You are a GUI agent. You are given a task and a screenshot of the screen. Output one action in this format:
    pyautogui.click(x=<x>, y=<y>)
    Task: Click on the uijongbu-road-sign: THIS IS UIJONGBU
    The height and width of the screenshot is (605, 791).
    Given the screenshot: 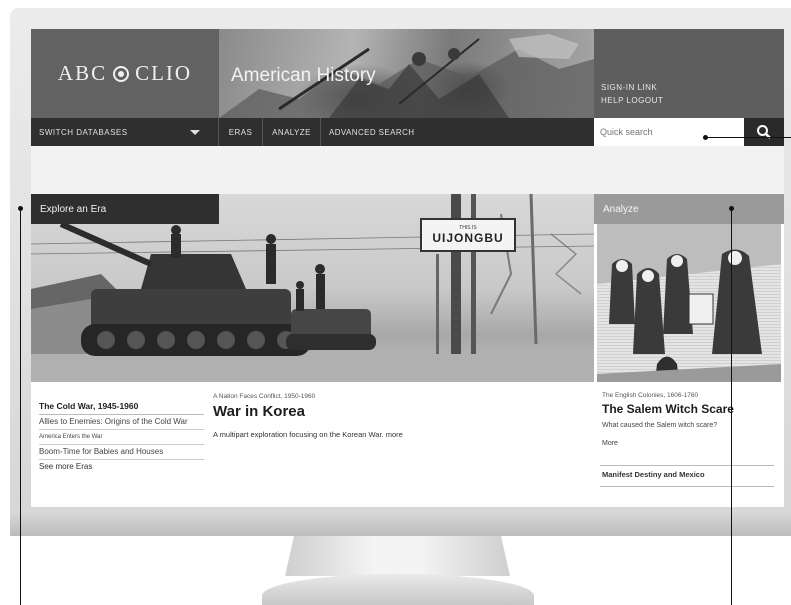 What is the action you would take?
    pyautogui.click(x=468, y=235)
    